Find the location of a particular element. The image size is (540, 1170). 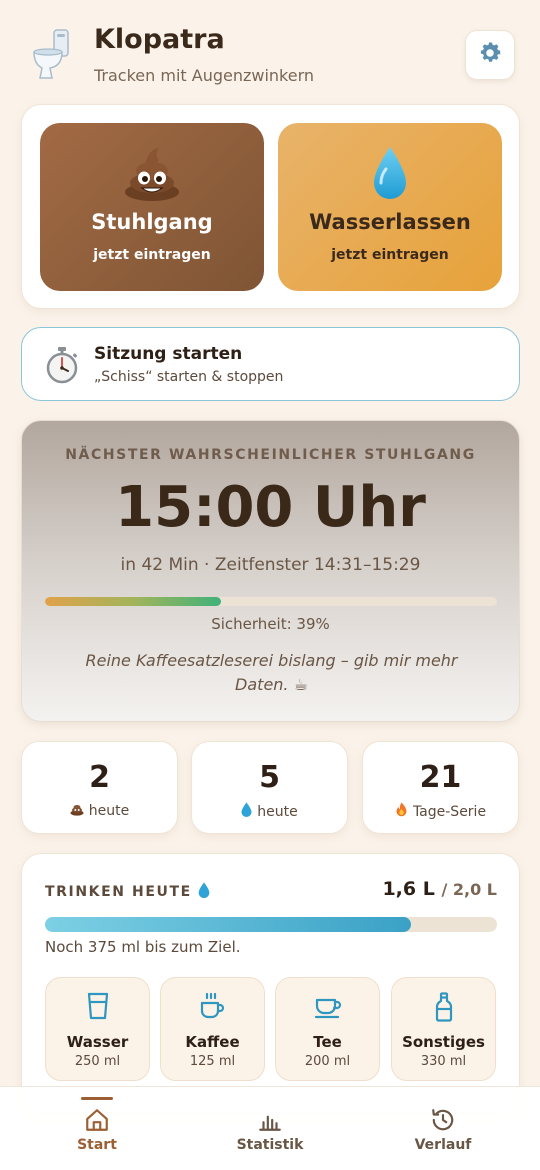

stat-label: Tage-Serie is located at coordinates (449, 811).